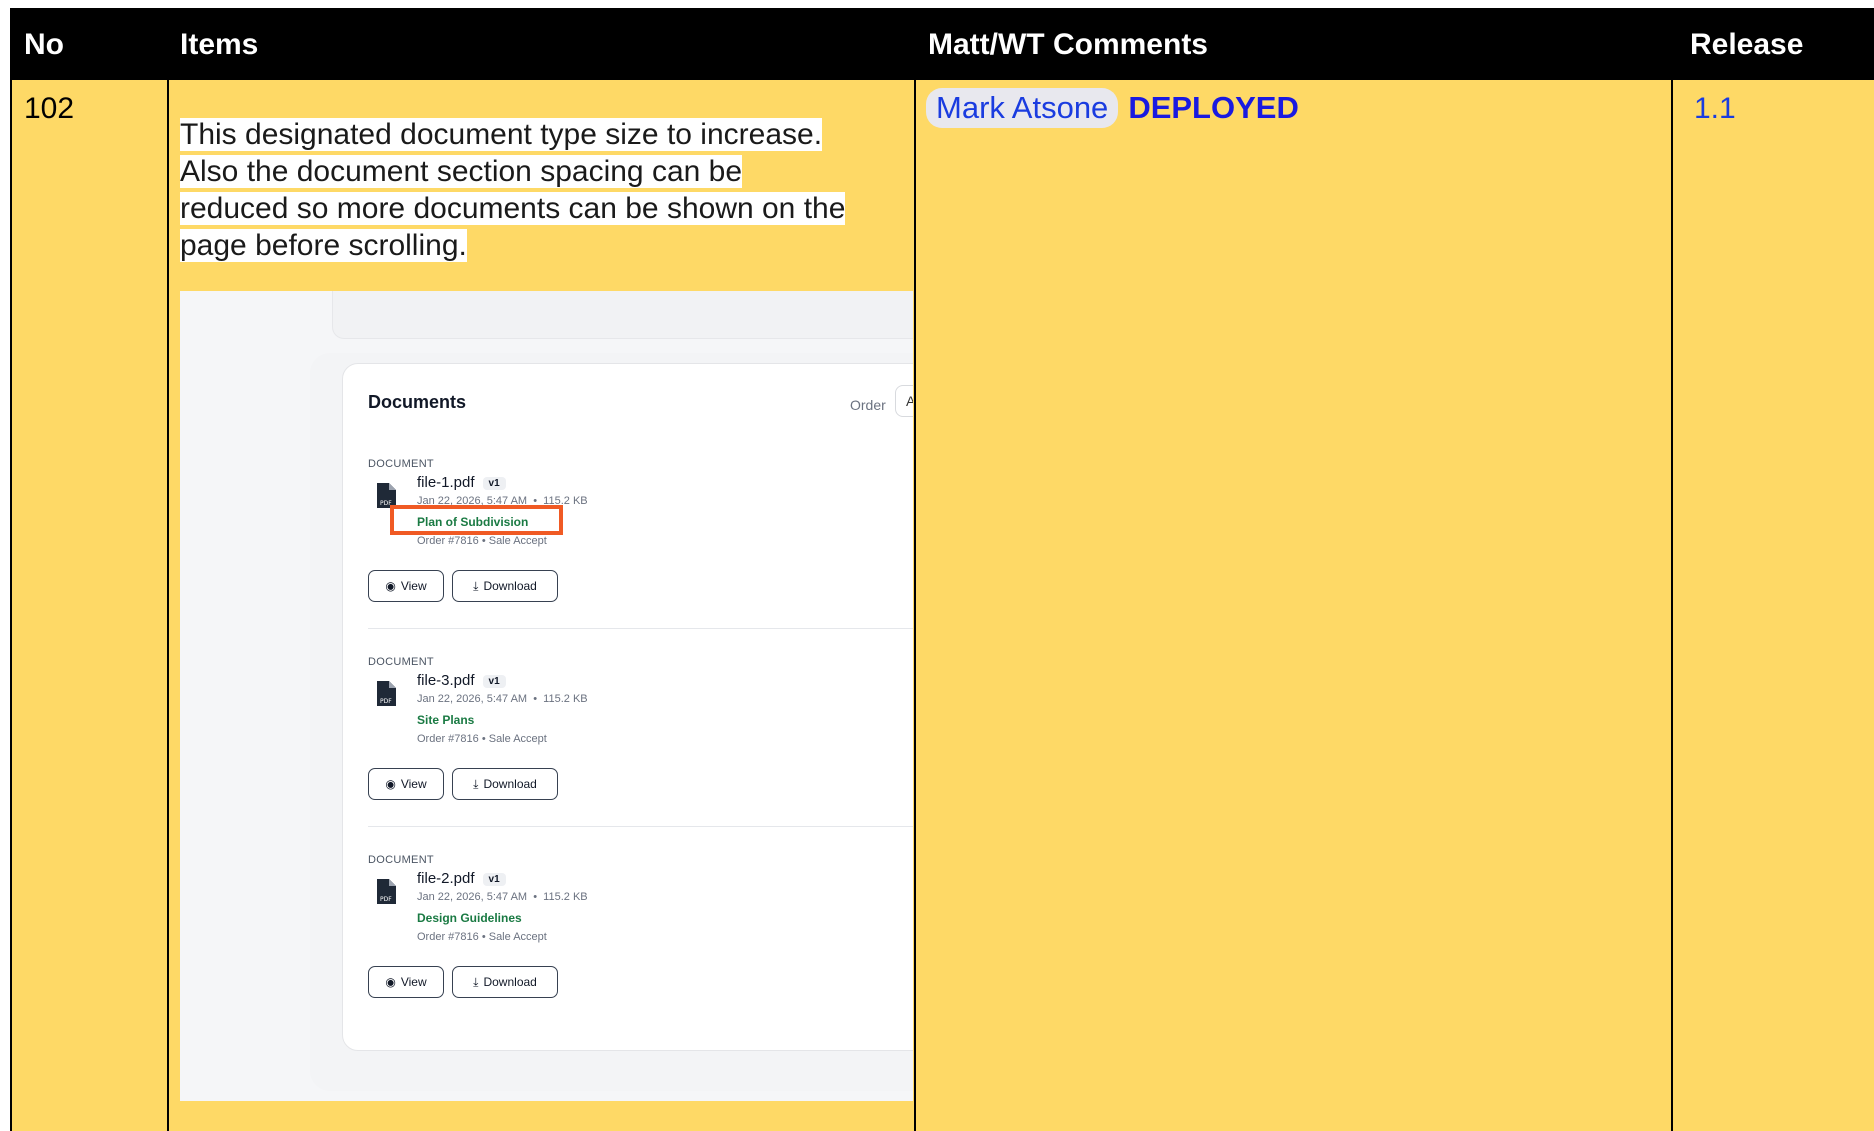  I want to click on highlight-box, so click(476, 520).